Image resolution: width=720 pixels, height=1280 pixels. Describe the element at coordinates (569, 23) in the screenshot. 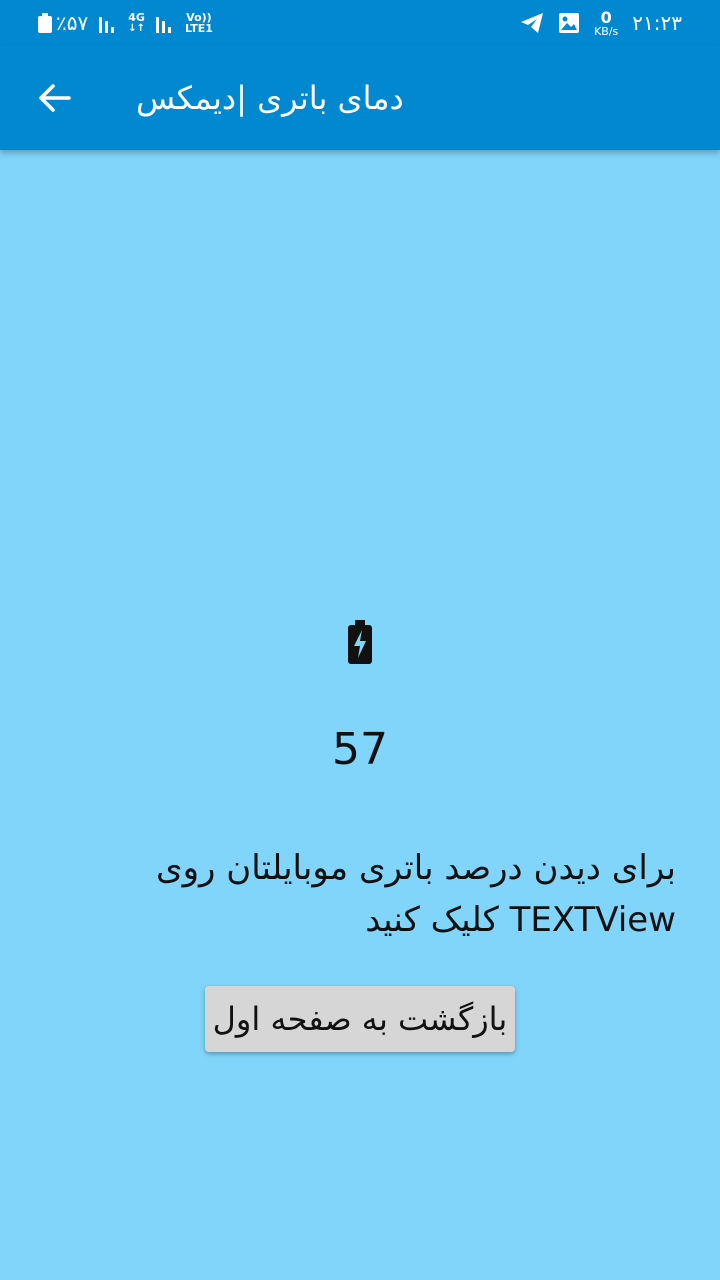

I see `image-icon` at that location.